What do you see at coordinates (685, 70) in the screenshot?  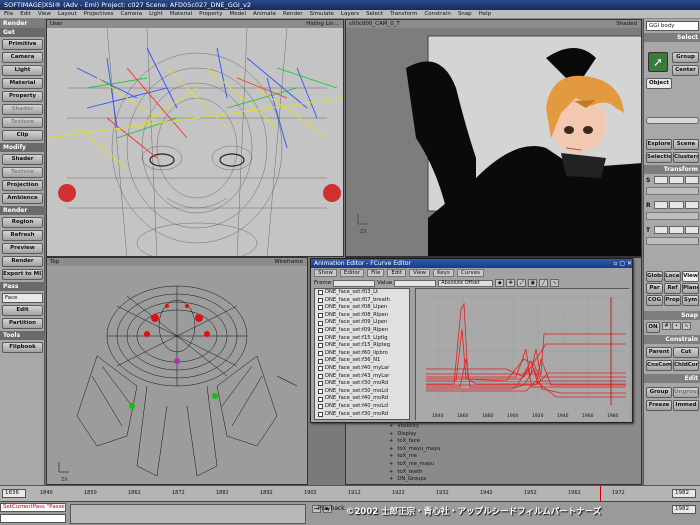 I see `center-select-button: Center` at bounding box center [685, 70].